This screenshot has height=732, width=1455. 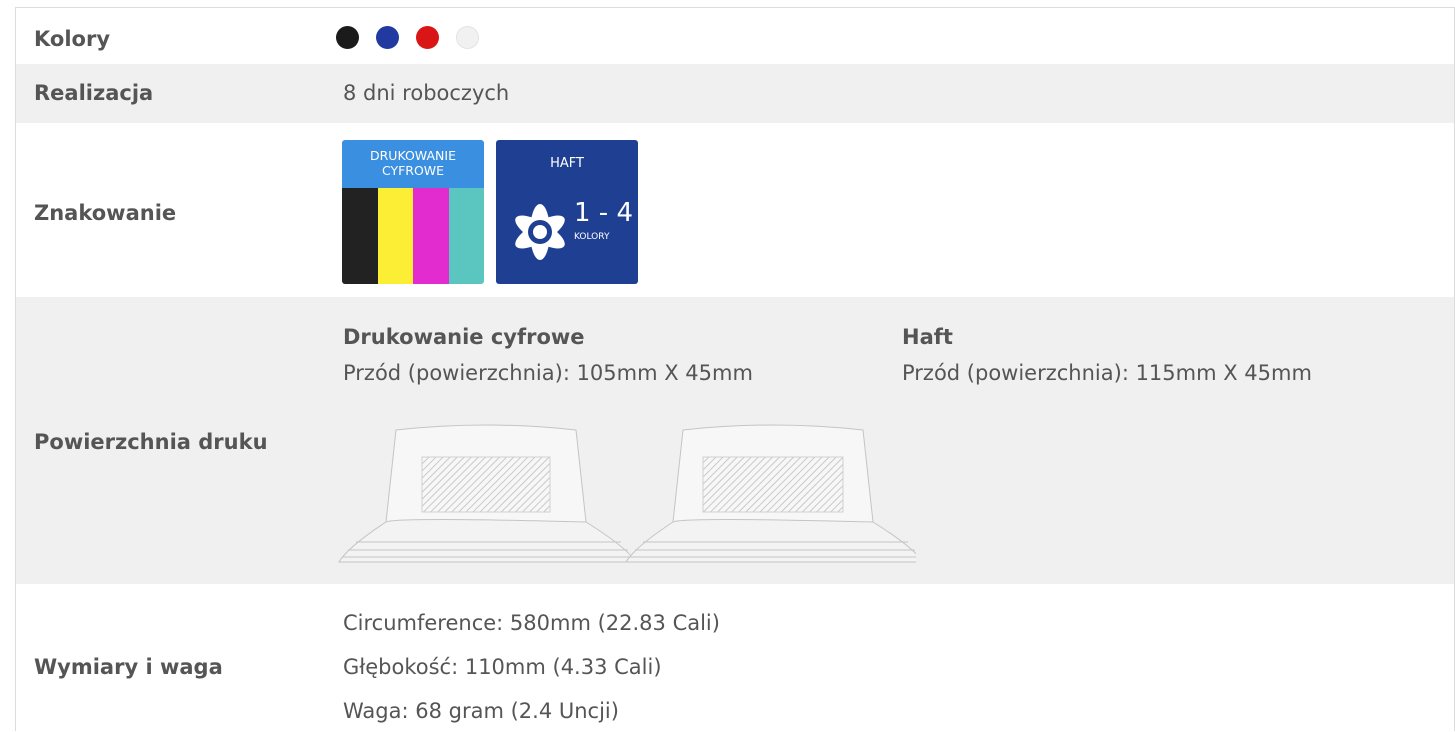 I want to click on lead-time-row: Realizacja 8 dni roboczych, so click(x=735, y=93).